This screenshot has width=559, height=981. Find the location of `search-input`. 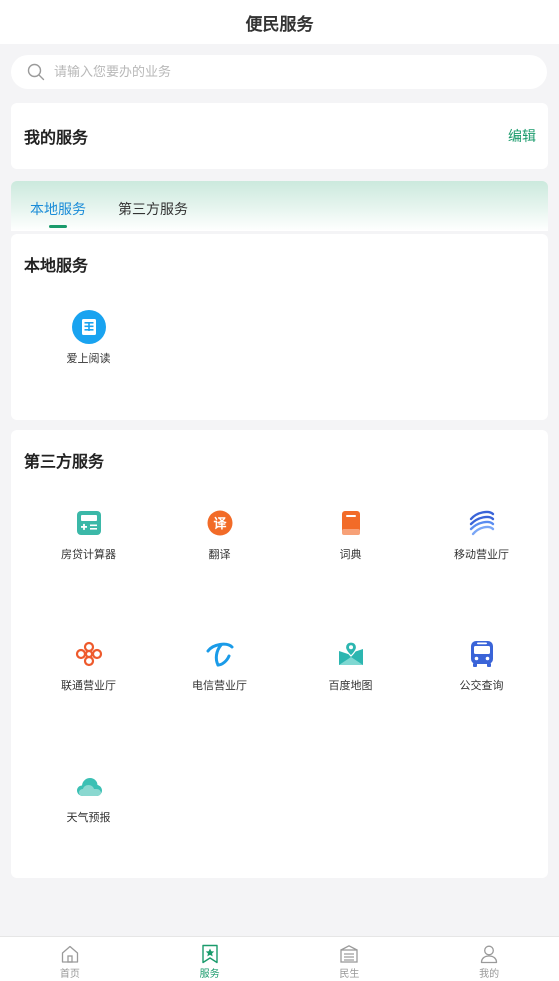

search-input is located at coordinates (274, 72).